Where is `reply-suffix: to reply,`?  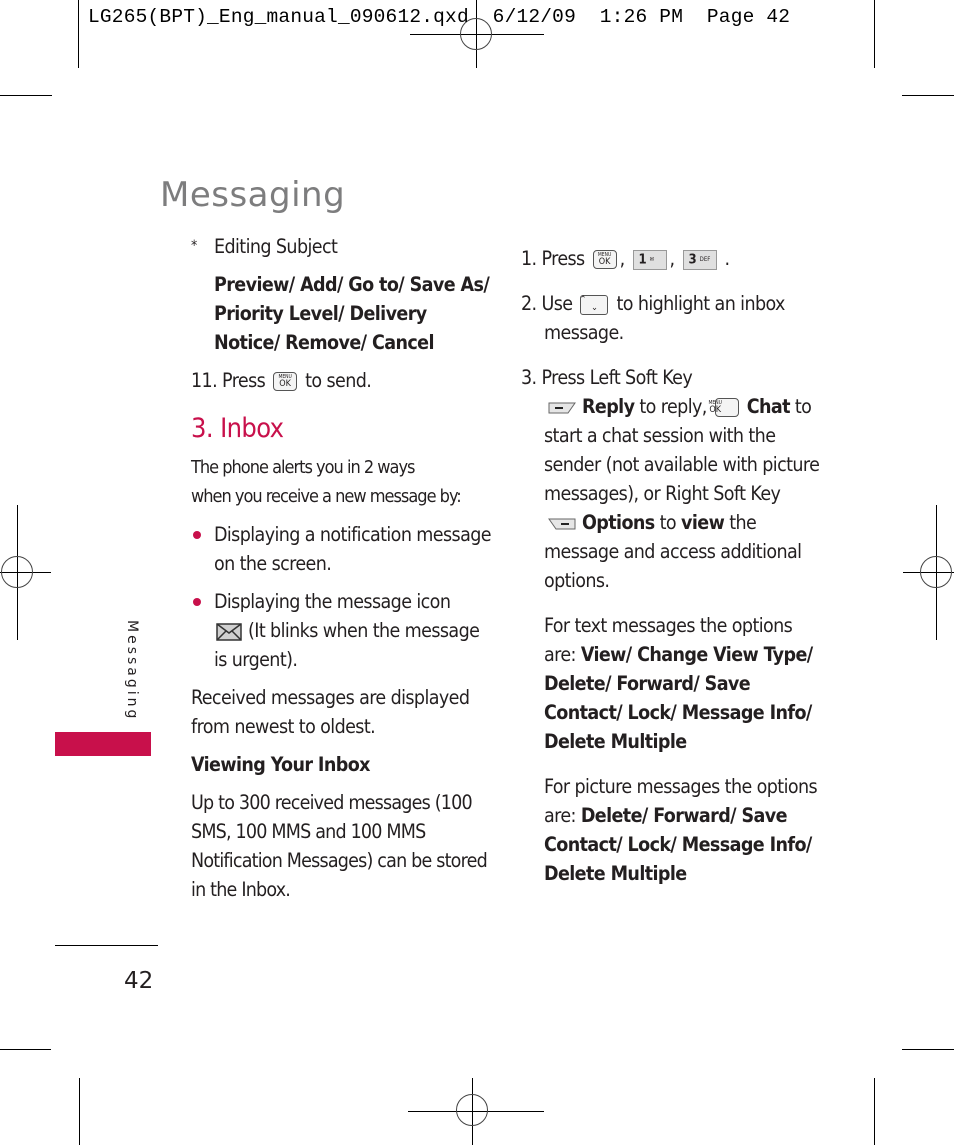 reply-suffix: to reply, is located at coordinates (673, 406).